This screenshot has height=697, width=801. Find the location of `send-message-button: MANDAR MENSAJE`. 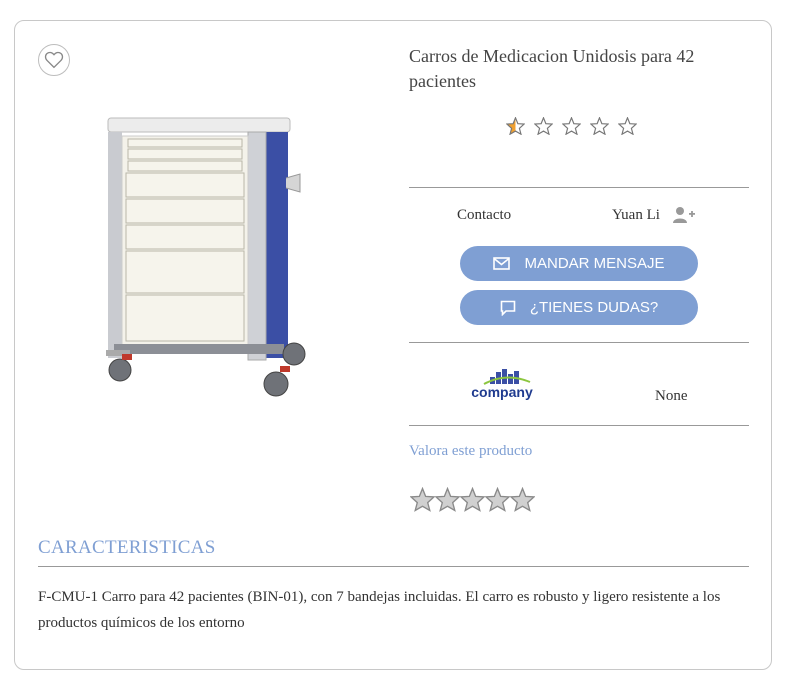

send-message-button: MANDAR MENSAJE is located at coordinates (579, 263).